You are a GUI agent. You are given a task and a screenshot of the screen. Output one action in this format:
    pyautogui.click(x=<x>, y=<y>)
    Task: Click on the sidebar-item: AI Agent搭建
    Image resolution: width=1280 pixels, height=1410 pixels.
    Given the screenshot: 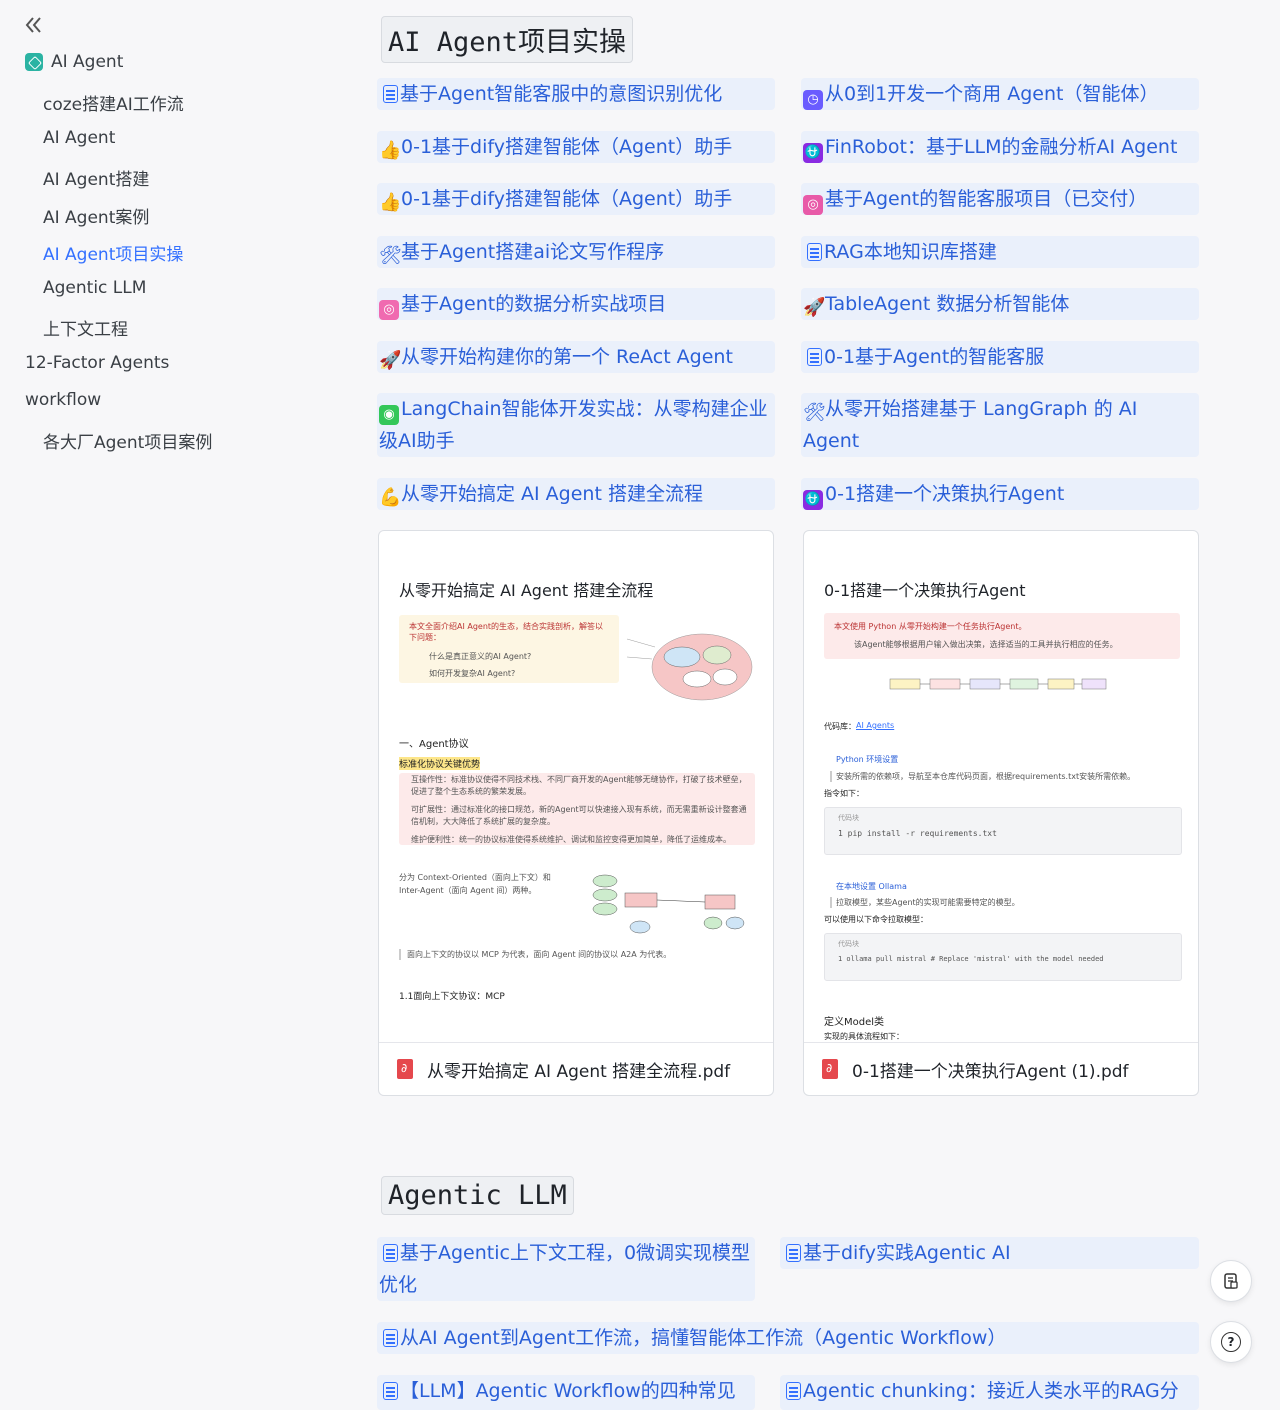 What is the action you would take?
    pyautogui.click(x=96, y=177)
    